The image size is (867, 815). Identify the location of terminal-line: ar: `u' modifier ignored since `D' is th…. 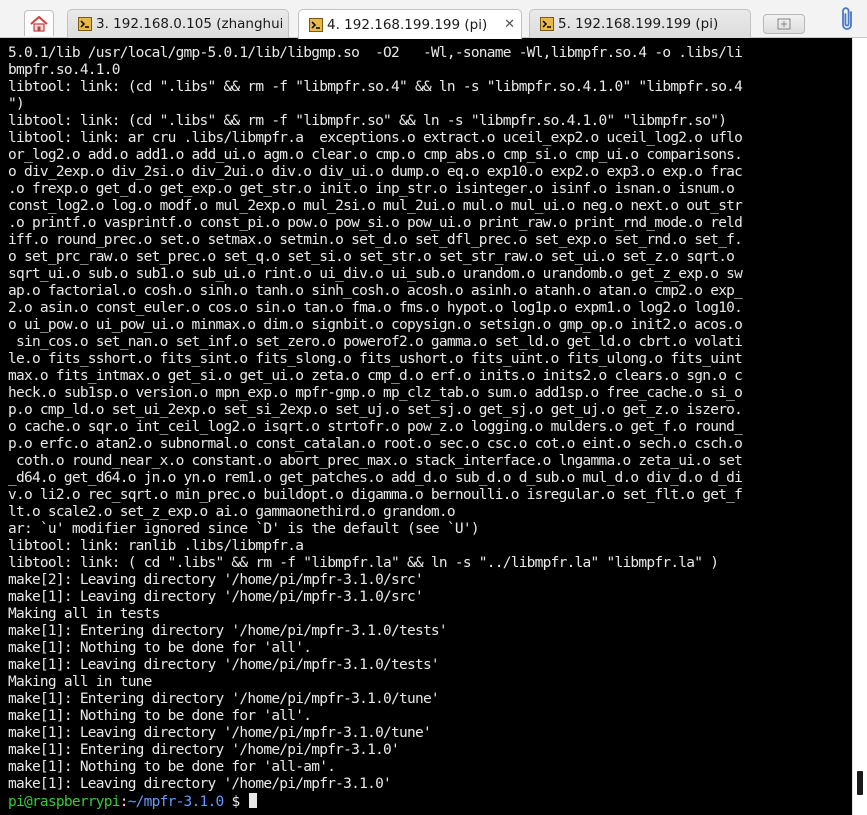
(244, 529).